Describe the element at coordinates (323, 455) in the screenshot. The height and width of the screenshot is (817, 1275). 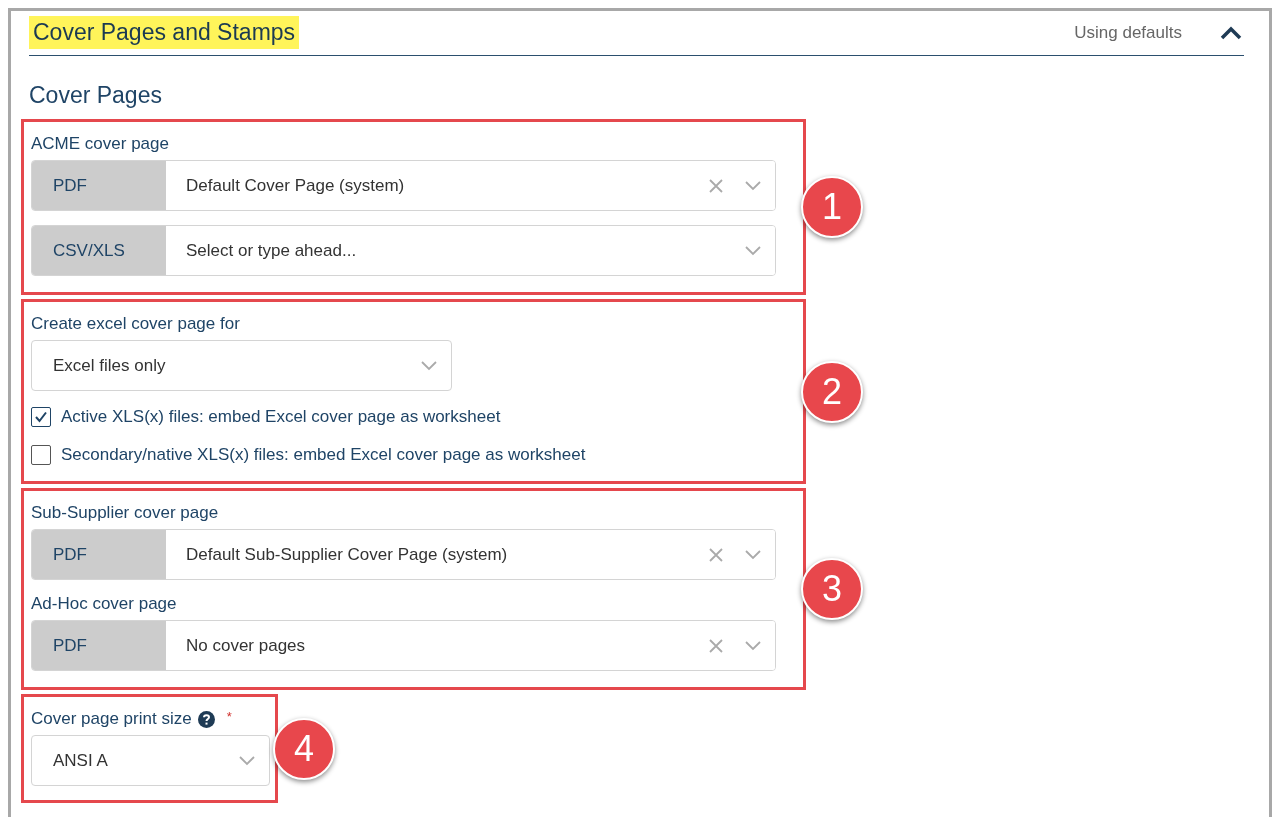
I see `checkbox-label: Secondary/native XLS(x) files: embed Excel cover page as worksheet` at that location.